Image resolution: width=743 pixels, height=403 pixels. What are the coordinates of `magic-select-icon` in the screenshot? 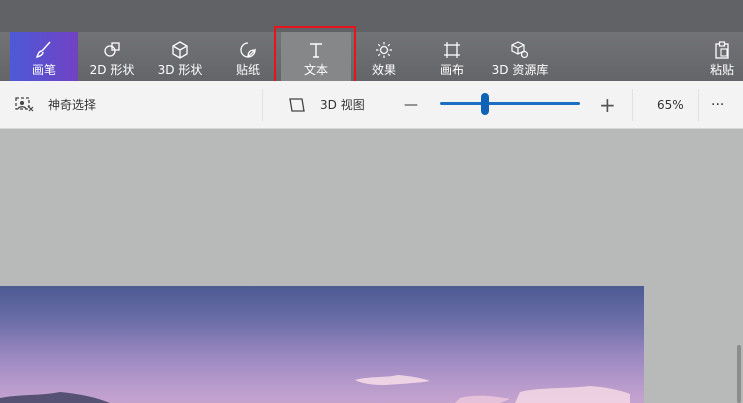 It's located at (24, 105).